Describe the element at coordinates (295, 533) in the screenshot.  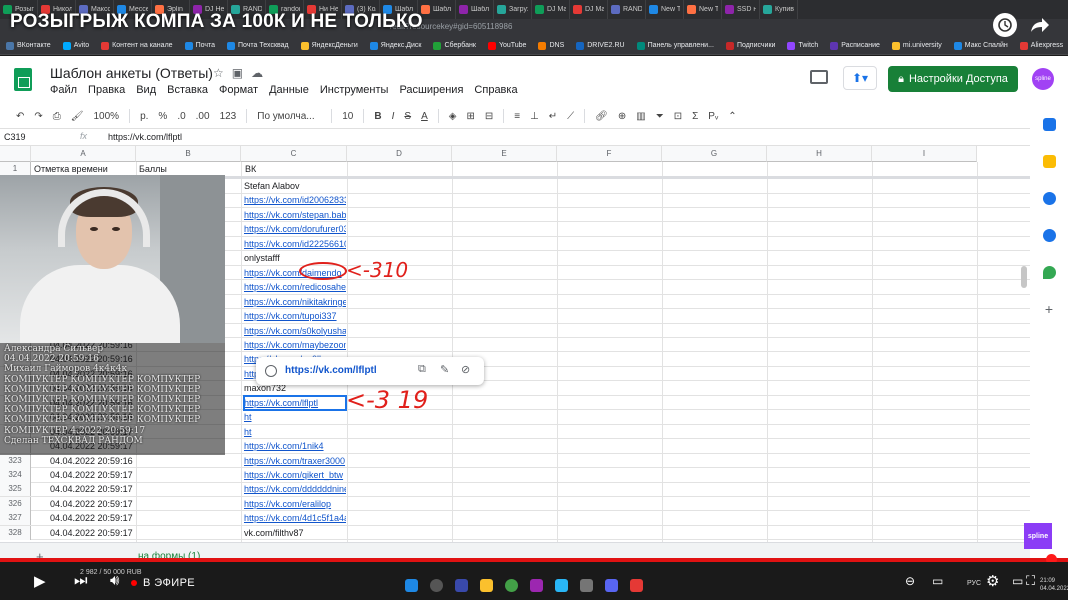
I see `vk-cell: vk.com/filthv87` at that location.